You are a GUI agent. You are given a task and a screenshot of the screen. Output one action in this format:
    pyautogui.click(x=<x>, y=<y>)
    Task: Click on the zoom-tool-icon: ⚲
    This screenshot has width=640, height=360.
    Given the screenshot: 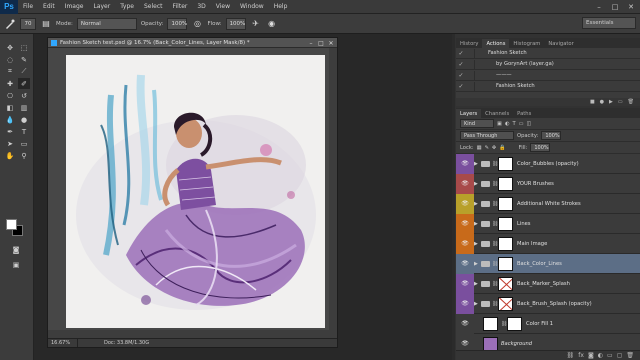 What is the action you would take?
    pyautogui.click(x=24, y=155)
    